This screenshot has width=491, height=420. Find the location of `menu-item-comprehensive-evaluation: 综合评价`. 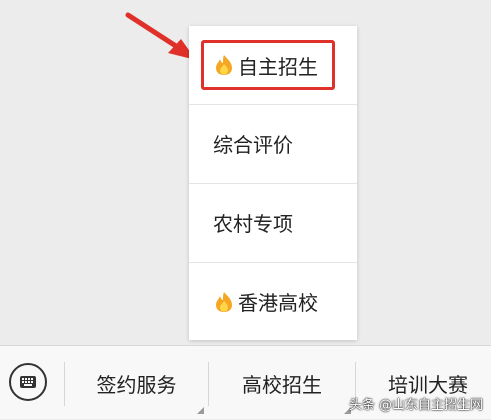

menu-item-comprehensive-evaluation: 综合评价 is located at coordinates (273, 143).